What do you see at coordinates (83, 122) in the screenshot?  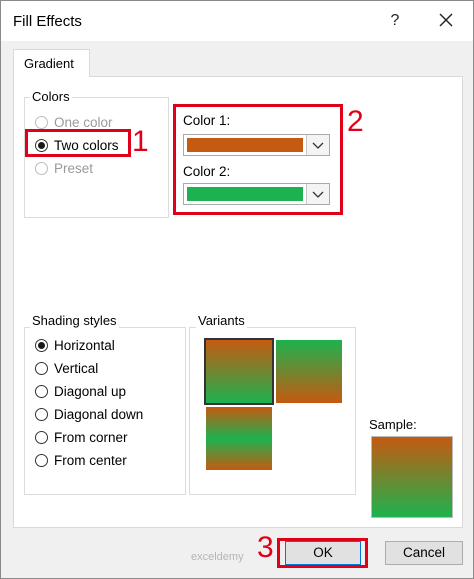 I see `radio-one-color-label: One color` at bounding box center [83, 122].